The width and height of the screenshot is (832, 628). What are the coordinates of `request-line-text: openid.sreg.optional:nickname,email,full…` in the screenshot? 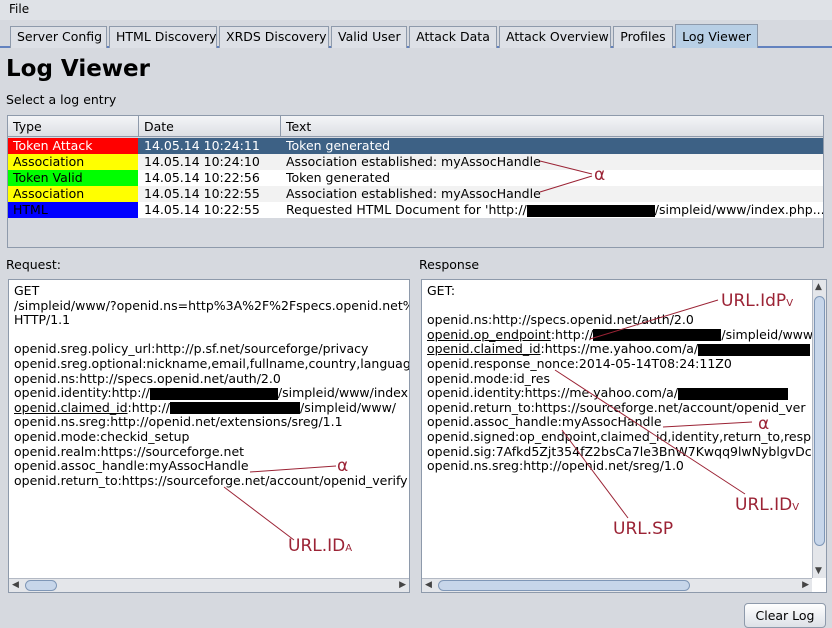 It's located at (212, 363).